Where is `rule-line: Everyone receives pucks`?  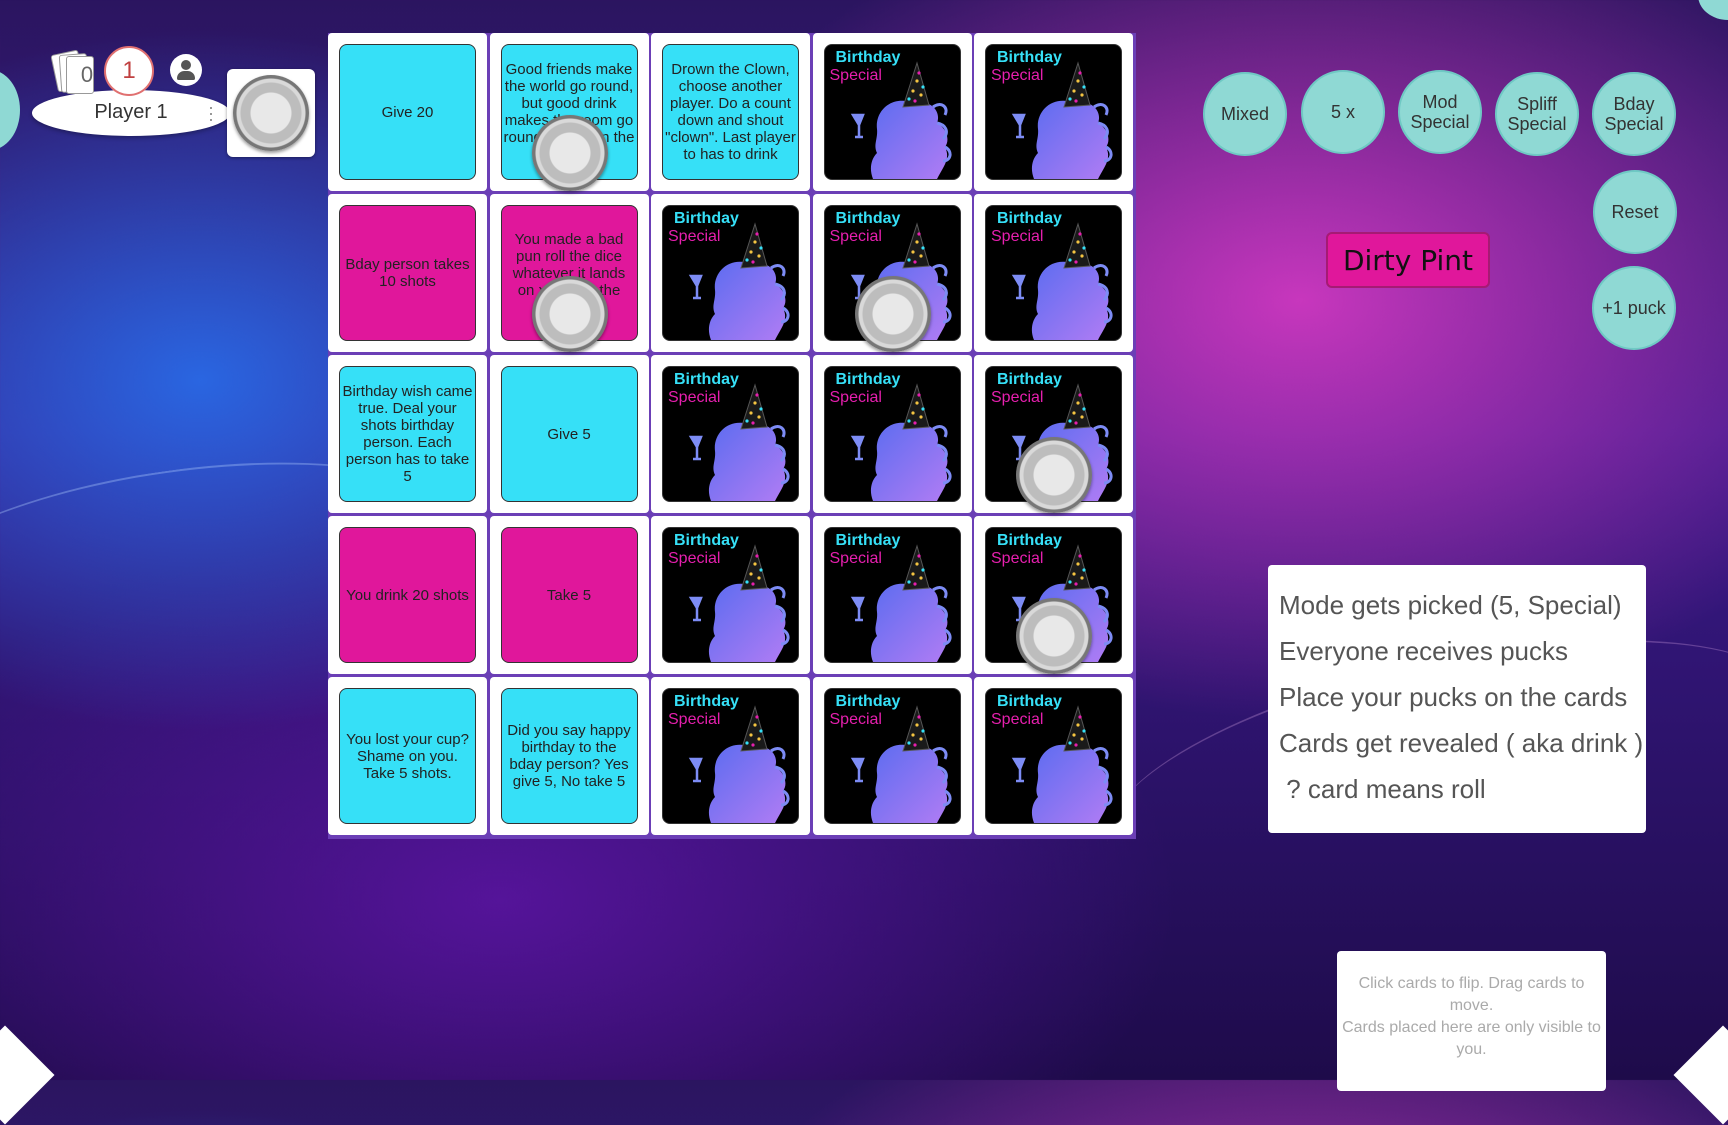
rule-line: Everyone receives pucks is located at coordinates (1424, 651).